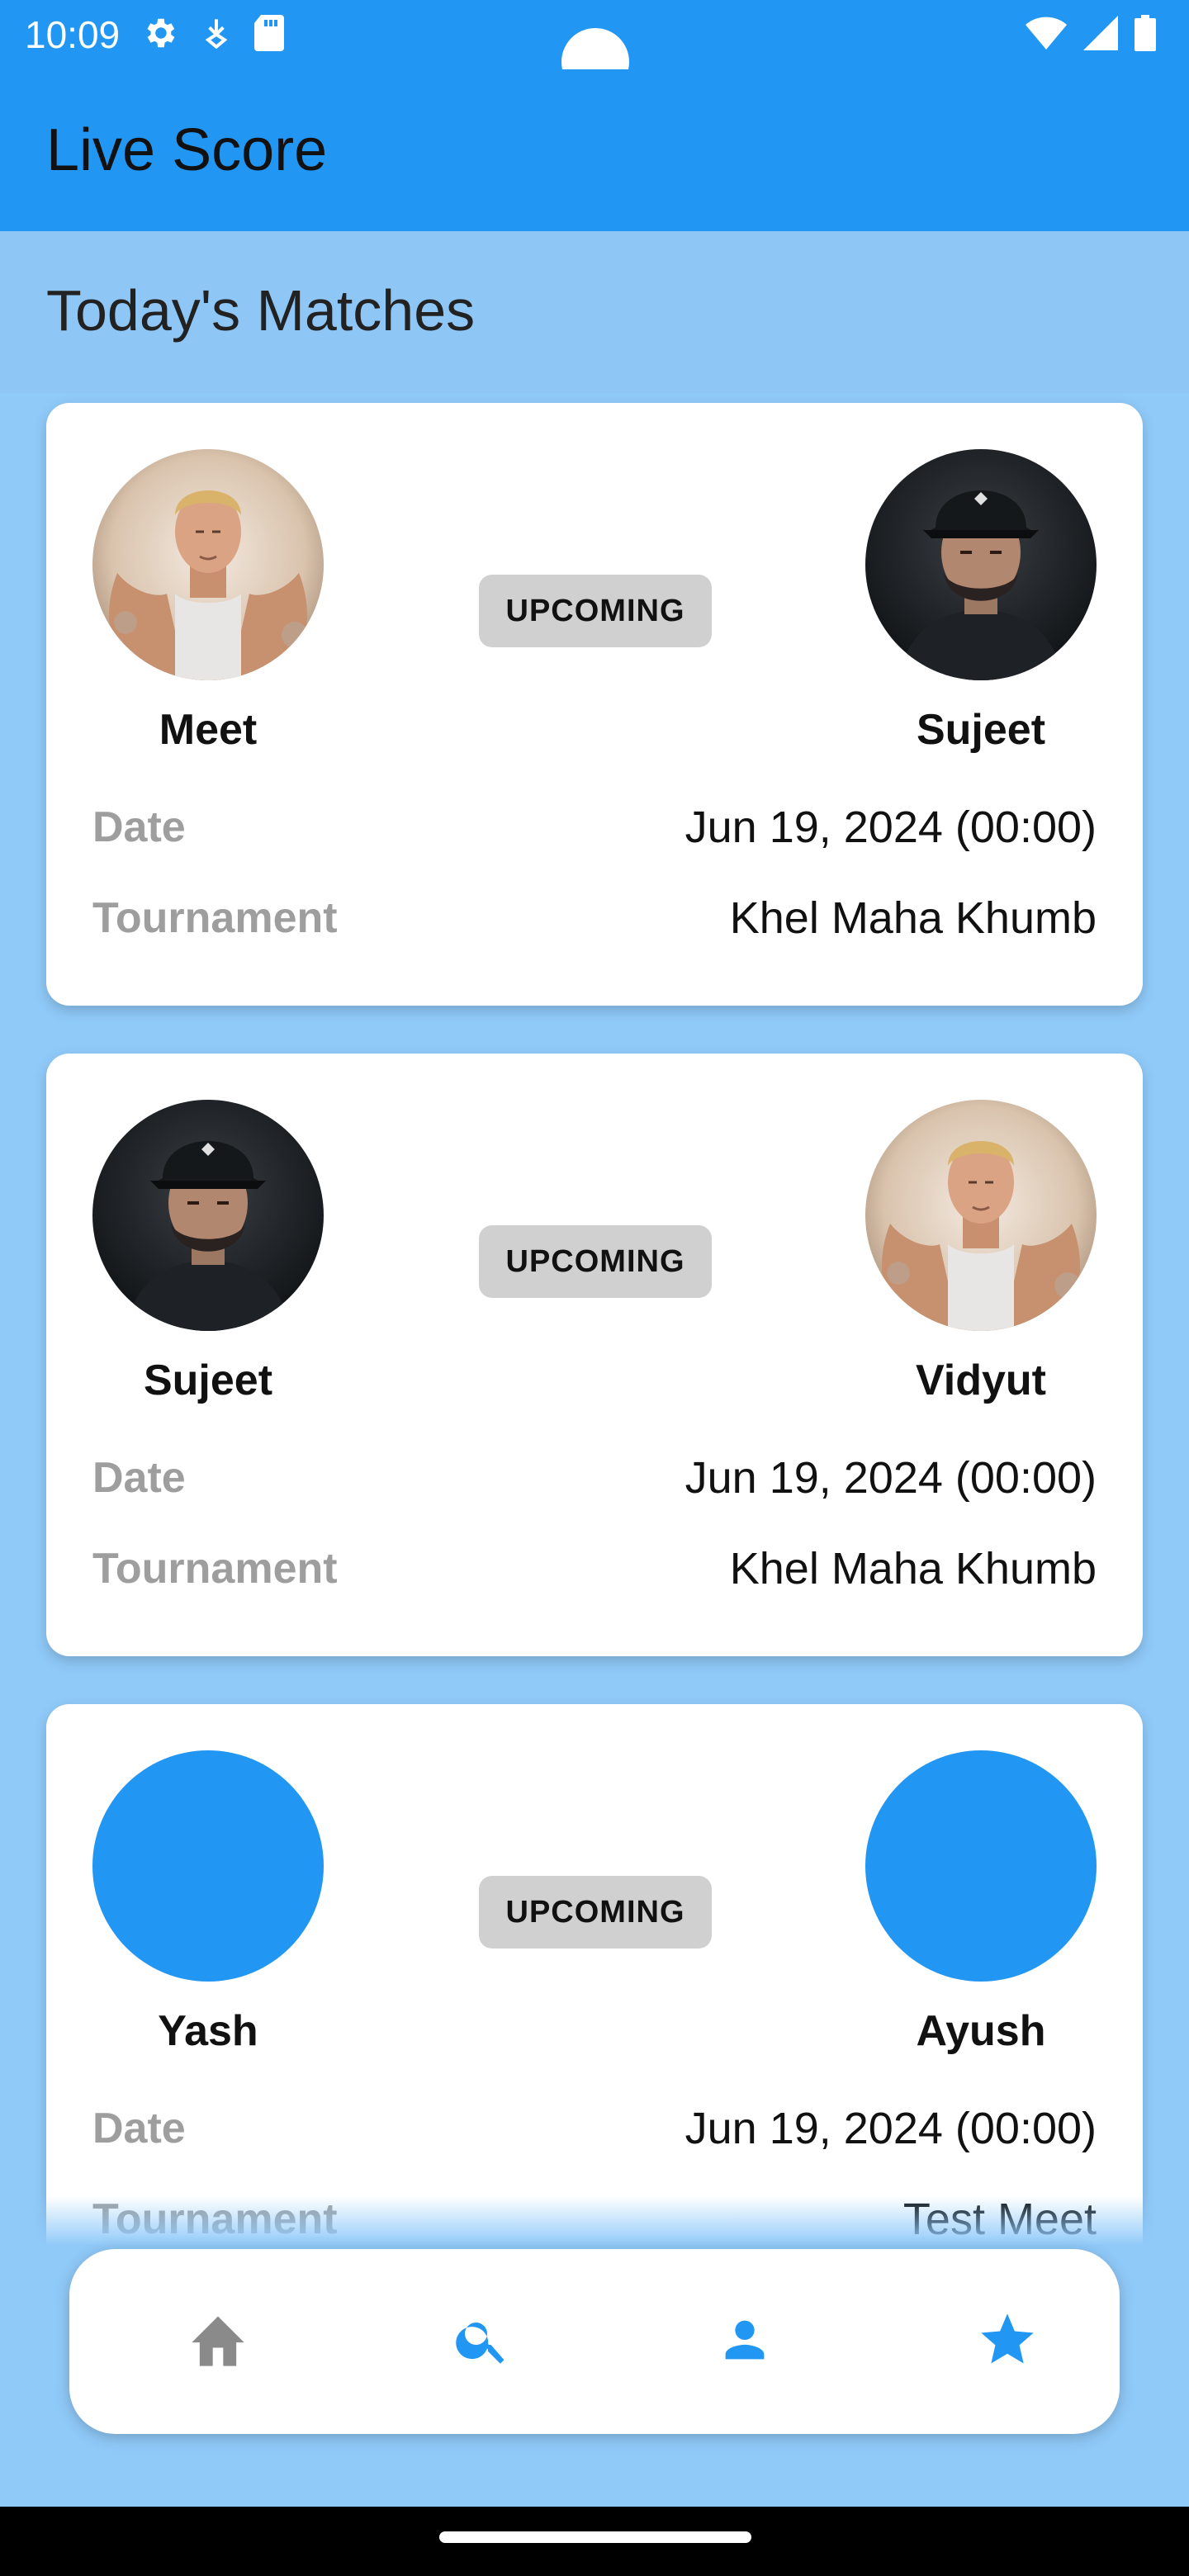 The height and width of the screenshot is (2576, 1189). I want to click on status-icons-right, so click(1091, 35).